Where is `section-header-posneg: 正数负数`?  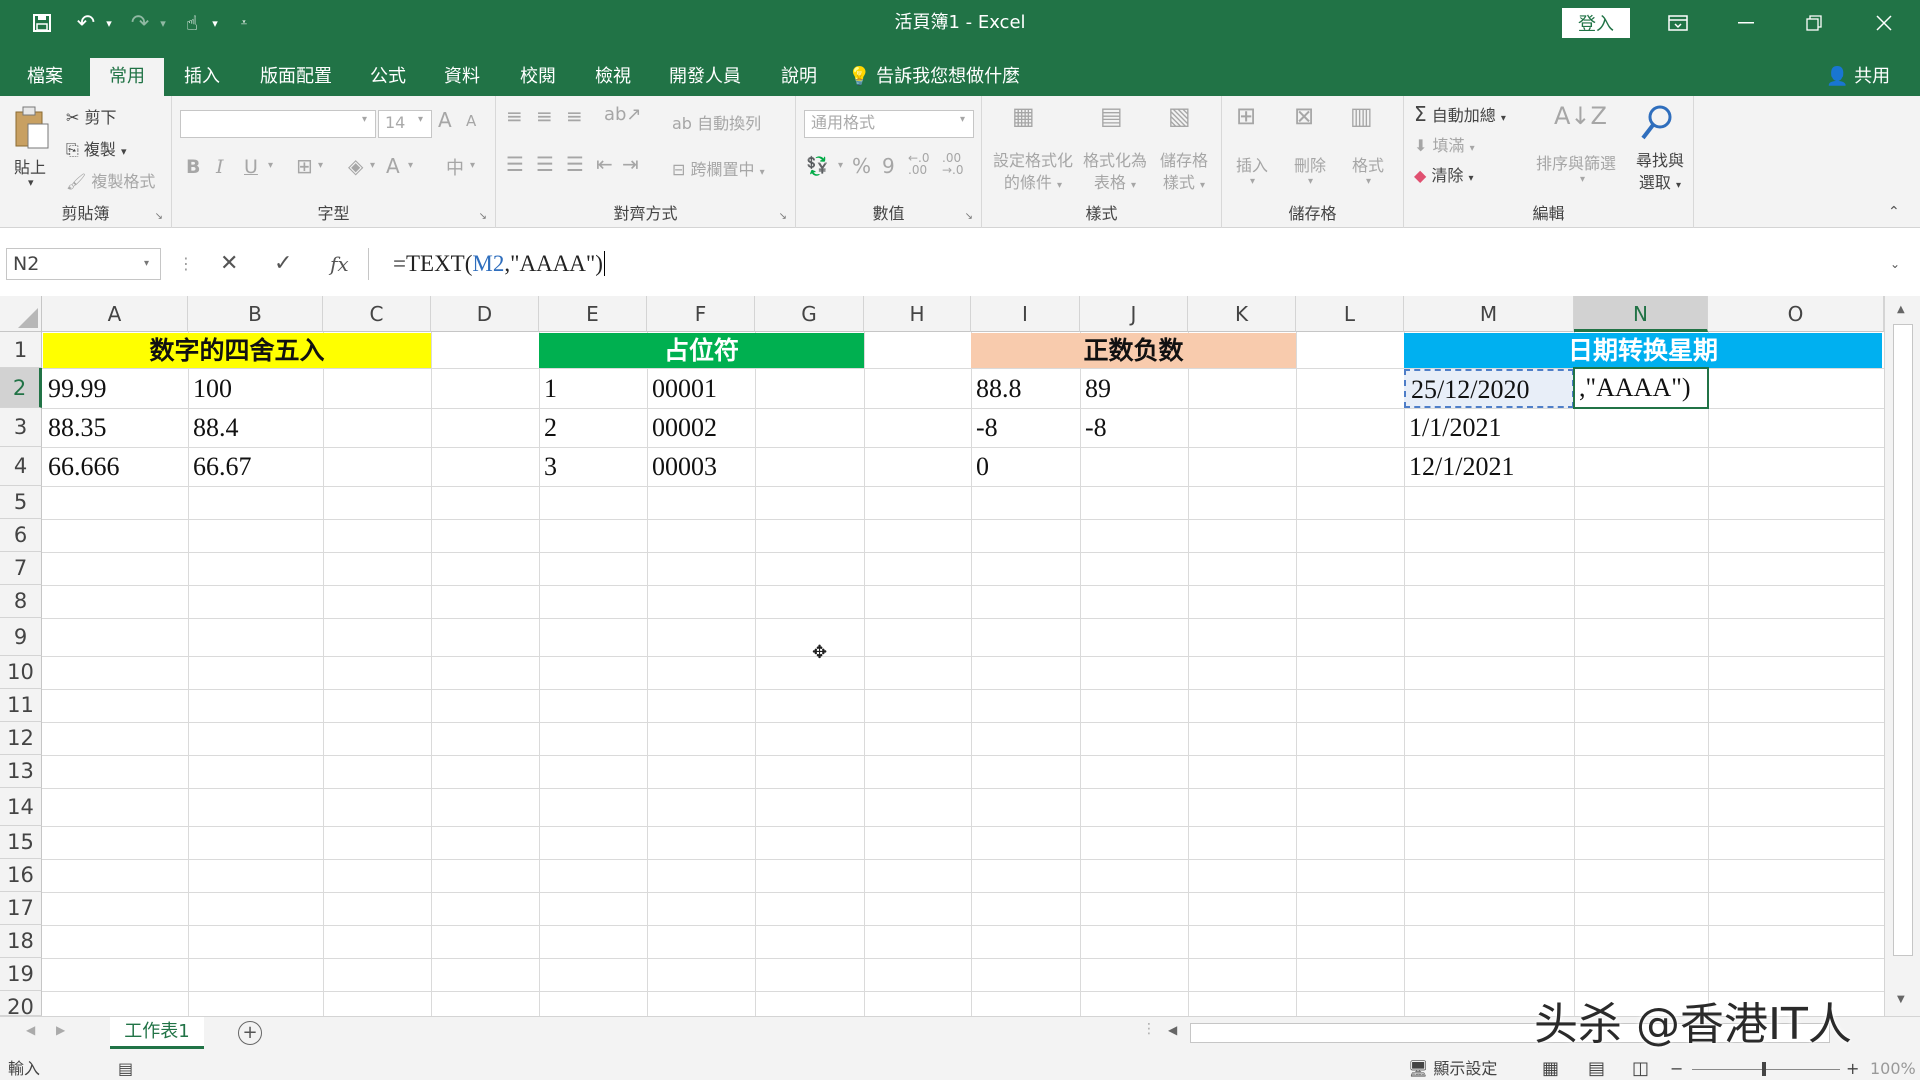 section-header-posneg: 正数负数 is located at coordinates (1133, 350).